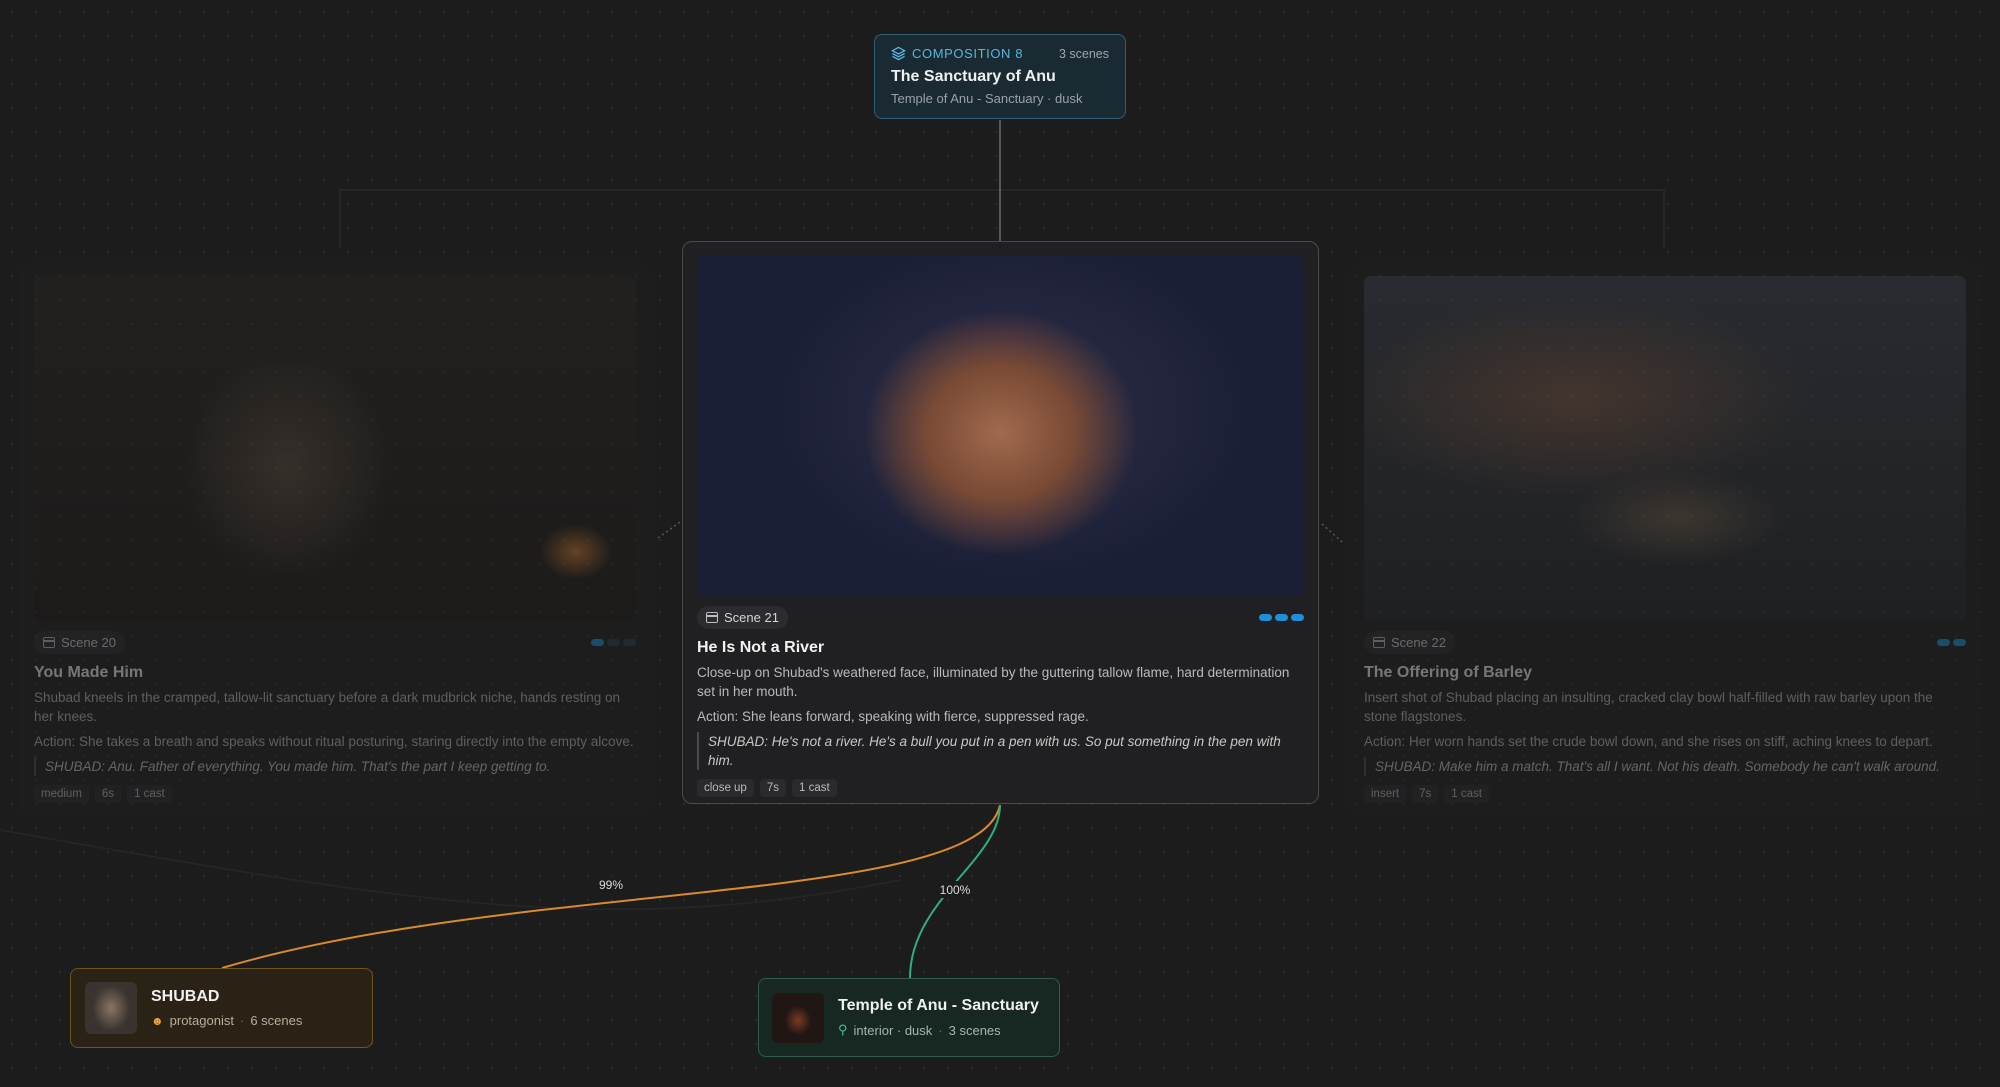 This screenshot has height=1087, width=2000. What do you see at coordinates (201, 1020) in the screenshot?
I see `character-role: protagonist` at bounding box center [201, 1020].